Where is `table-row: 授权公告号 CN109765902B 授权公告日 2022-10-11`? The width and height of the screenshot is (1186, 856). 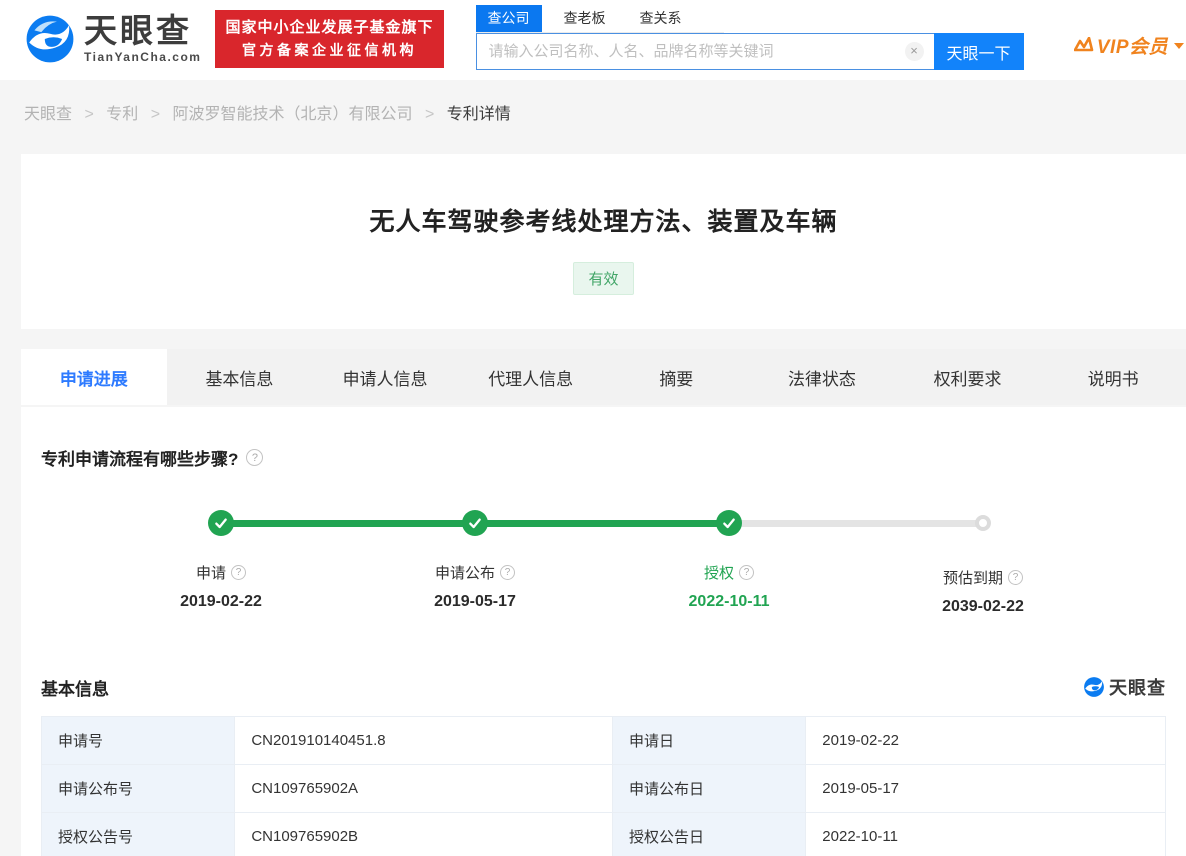
table-row: 授权公告号 CN109765902B 授权公告日 2022-10-11 is located at coordinates (603, 834).